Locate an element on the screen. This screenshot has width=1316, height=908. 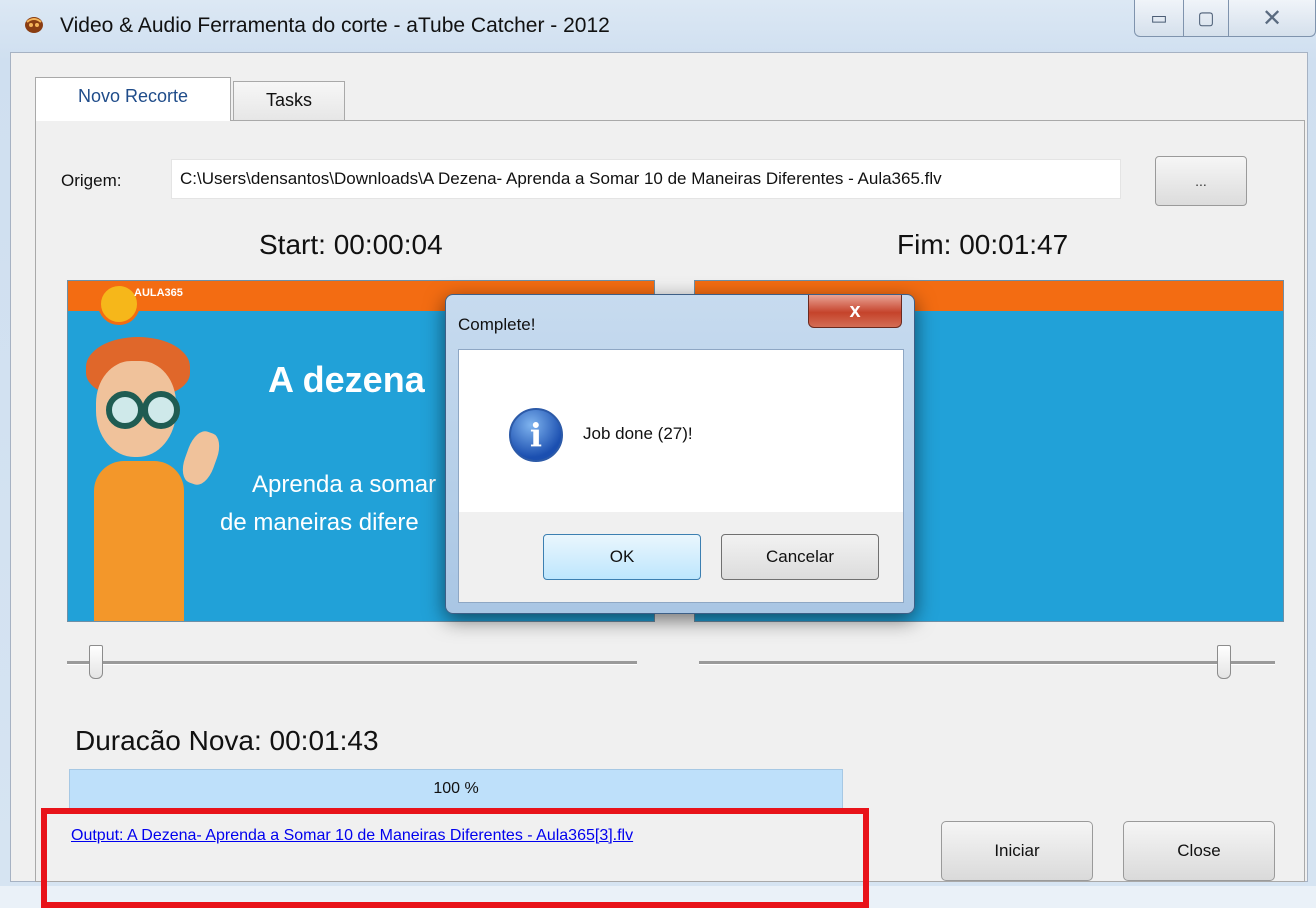
ok-button: OK is located at coordinates (622, 557).